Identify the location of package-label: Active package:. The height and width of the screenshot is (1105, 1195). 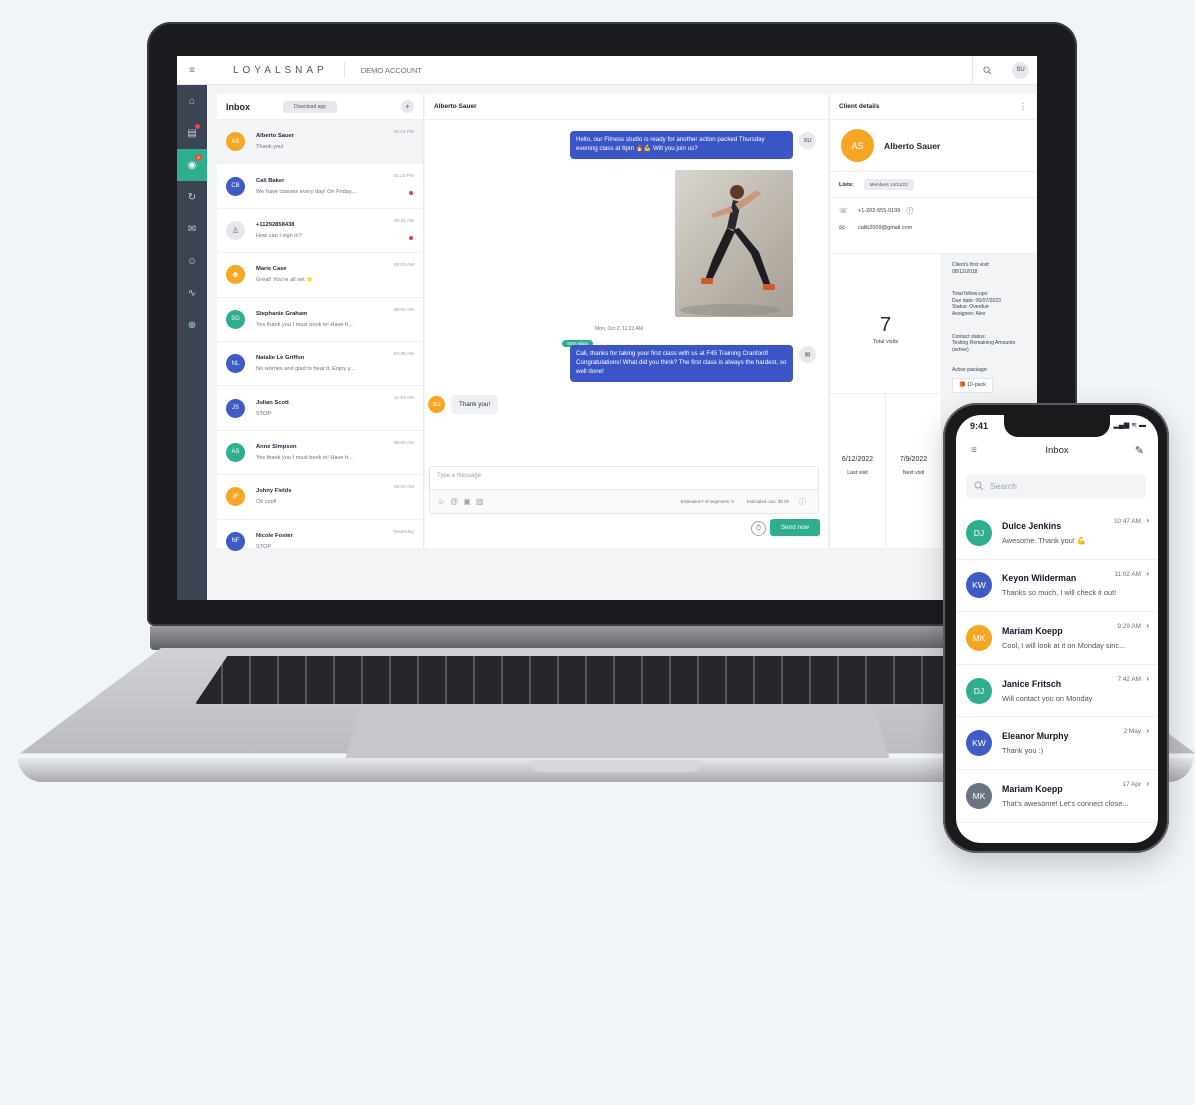
(970, 370).